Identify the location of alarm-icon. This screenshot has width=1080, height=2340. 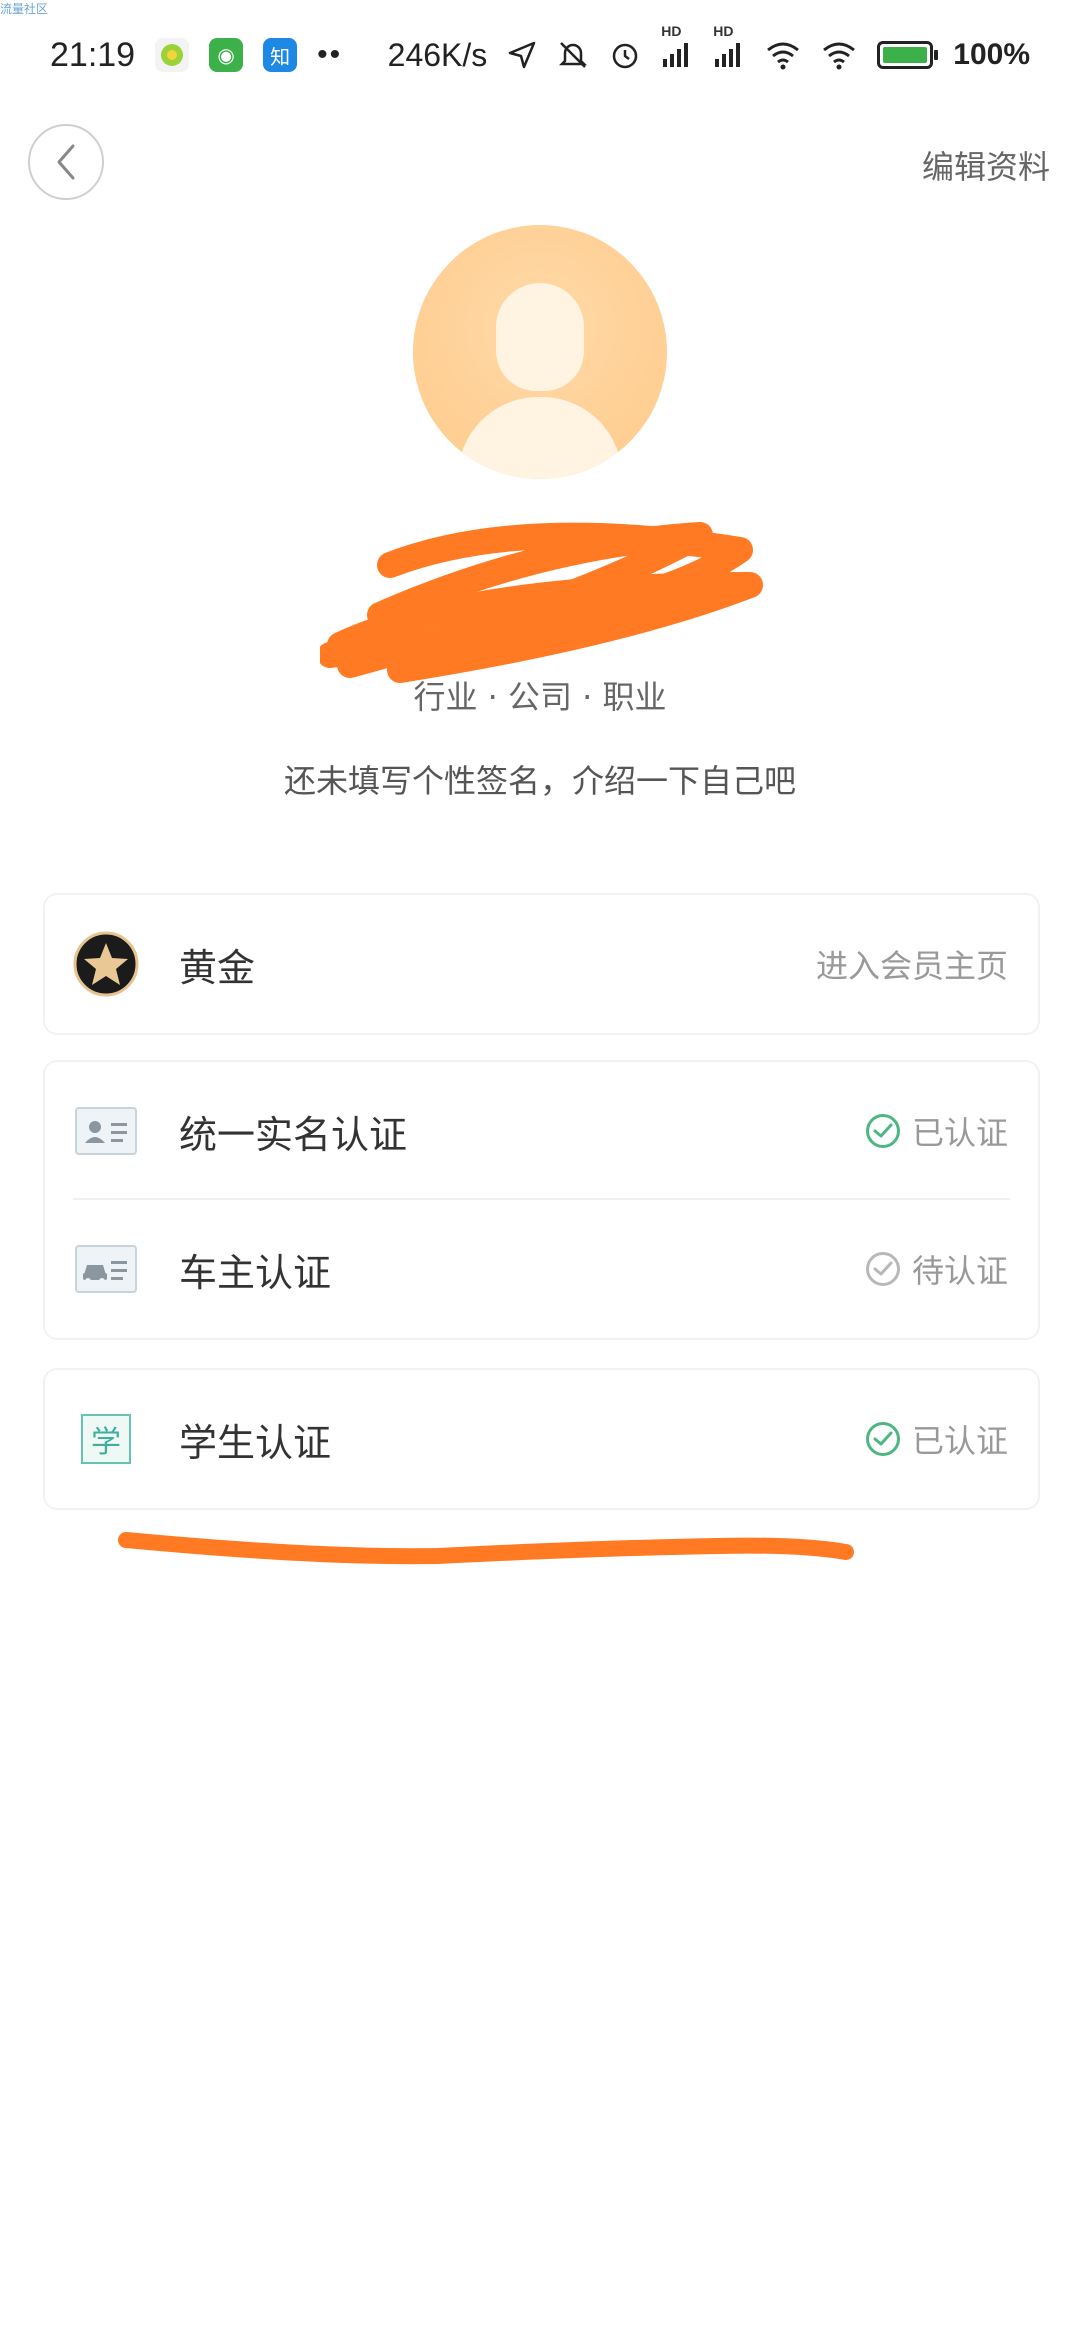
(625, 56).